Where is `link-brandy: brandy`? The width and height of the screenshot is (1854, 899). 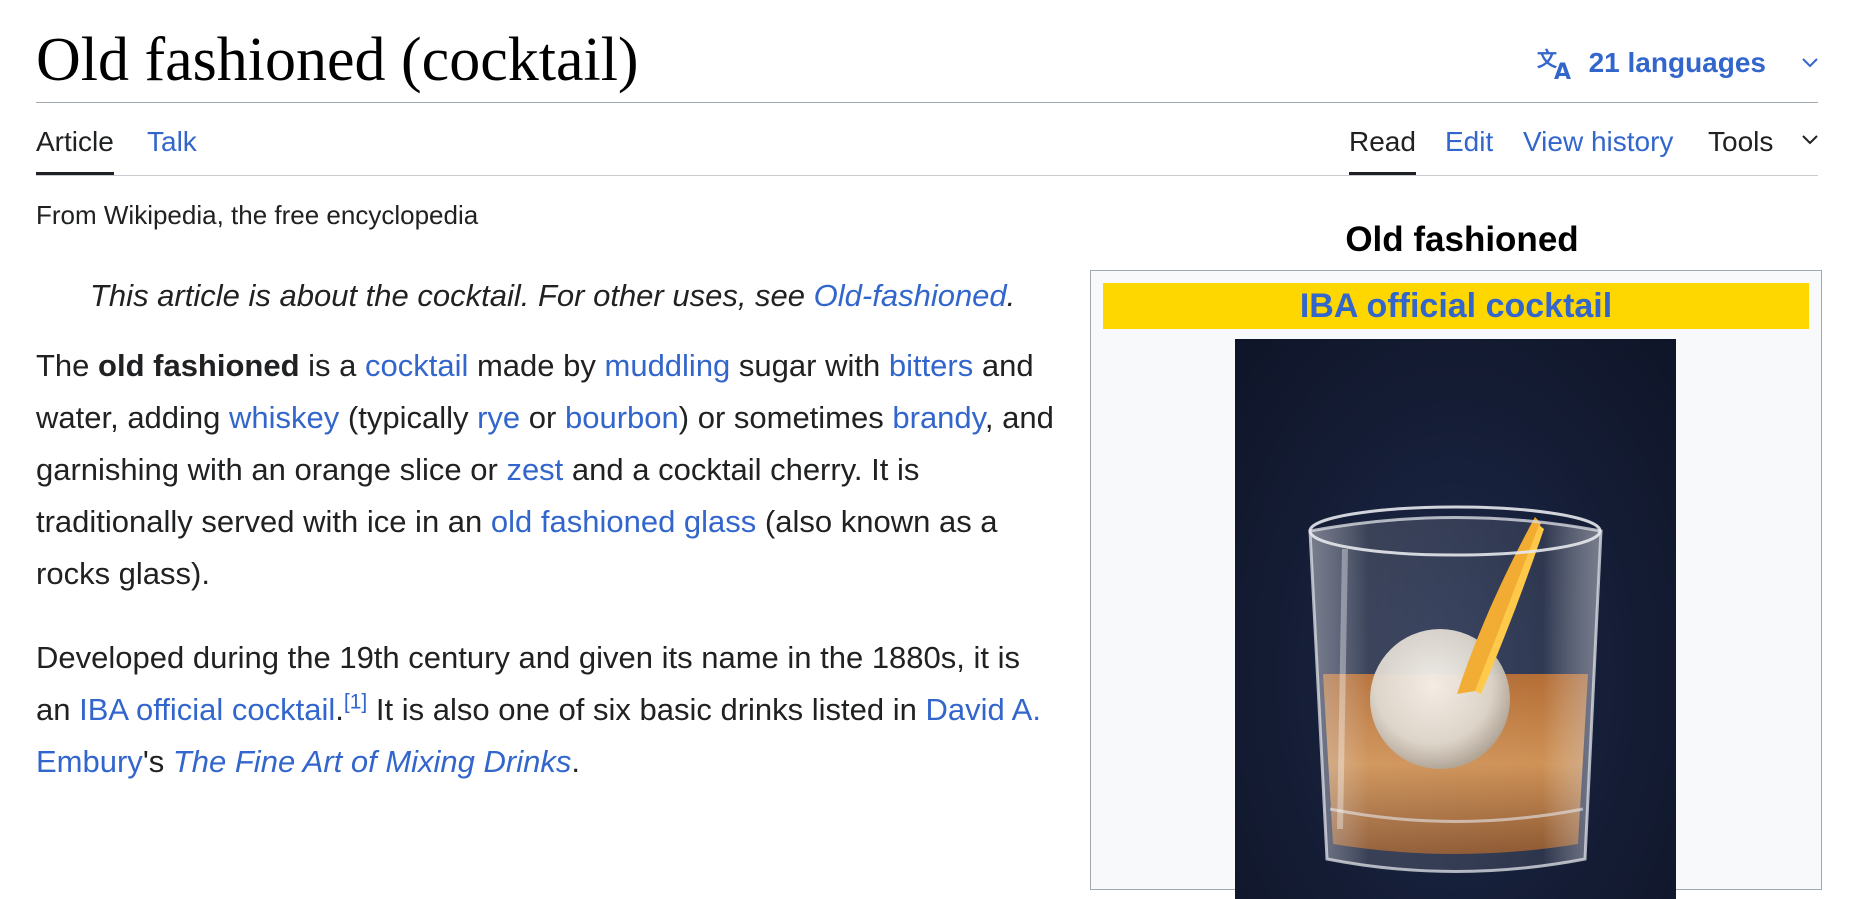
link-brandy: brandy is located at coordinates (938, 417).